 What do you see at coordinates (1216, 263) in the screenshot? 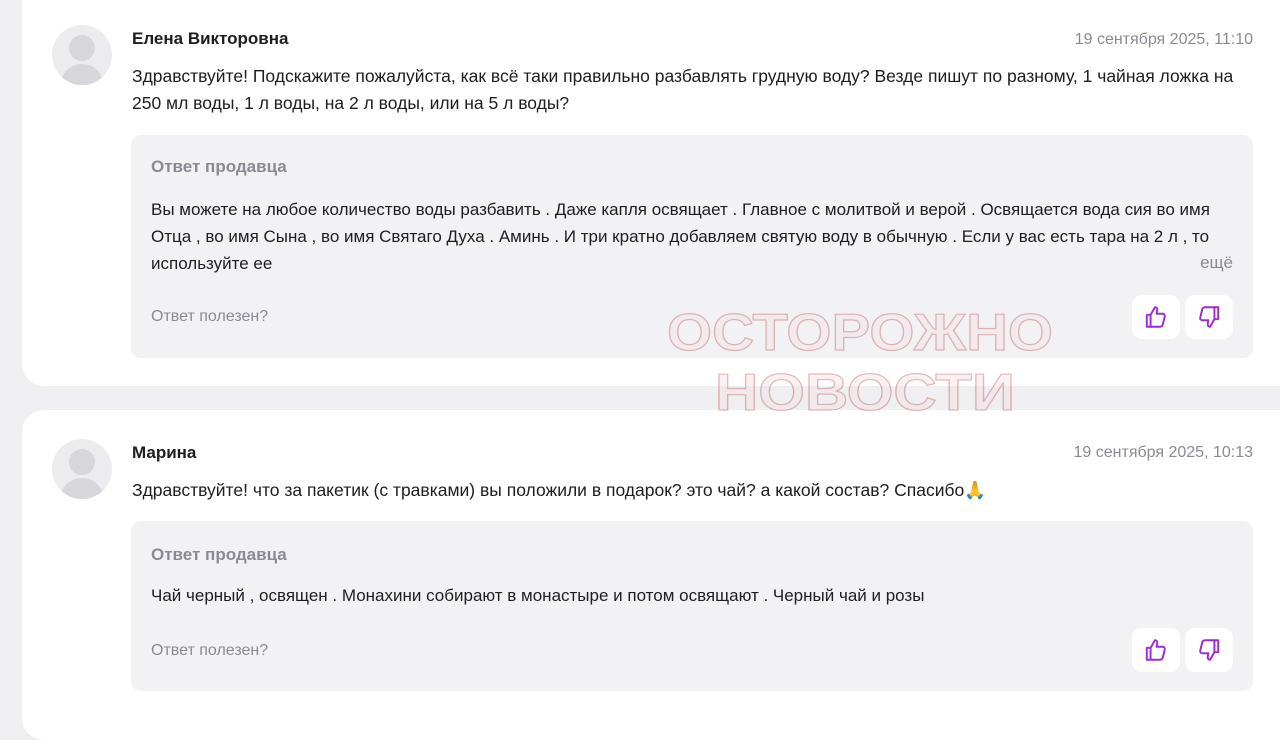
I see `more-link: ещё` at bounding box center [1216, 263].